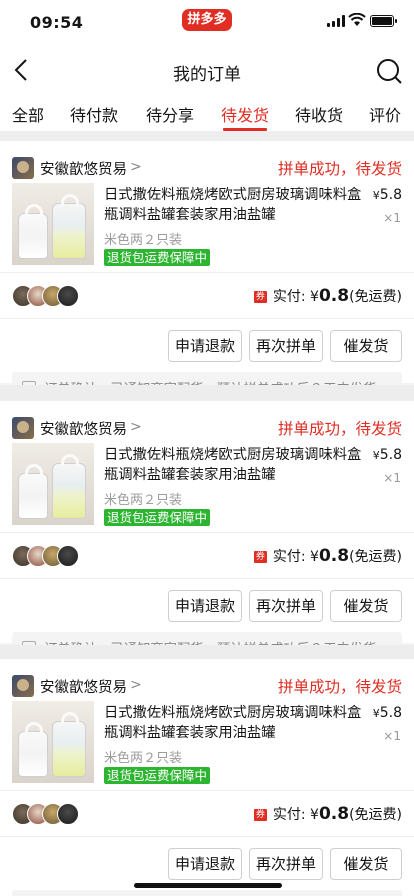 The height and width of the screenshot is (896, 414). What do you see at coordinates (207, 893) in the screenshot?
I see `shipping-notice: 订单确认，已通知商家配货，预计拼单成功后２天内发货` at bounding box center [207, 893].